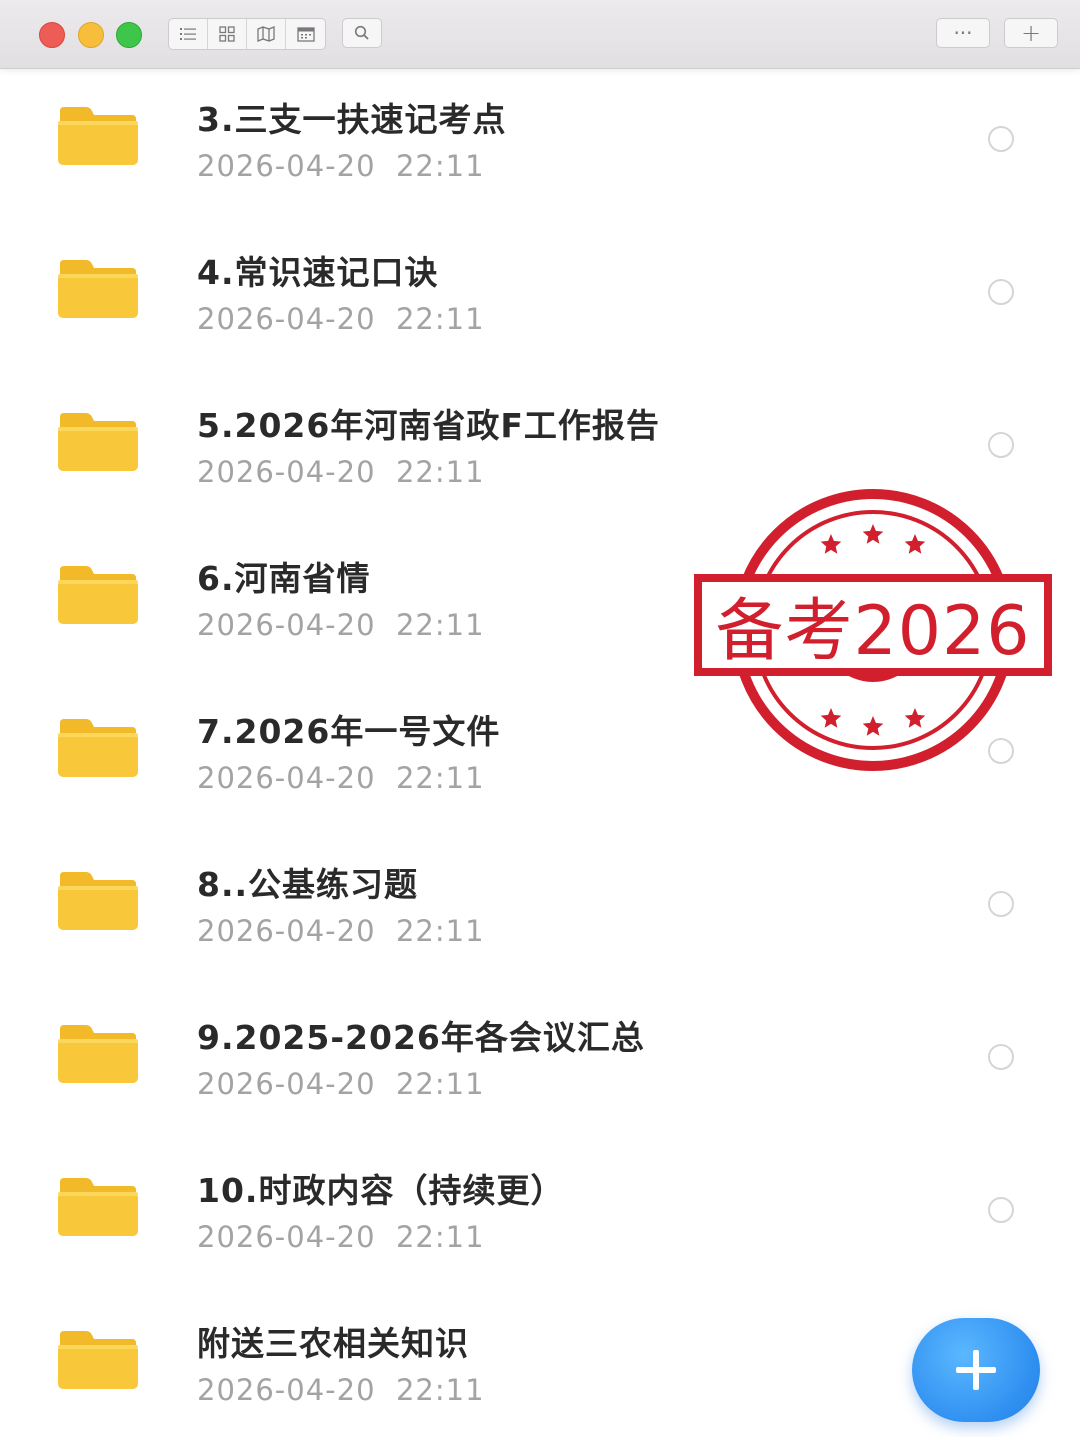  I want to click on list-view-icon, so click(188, 34).